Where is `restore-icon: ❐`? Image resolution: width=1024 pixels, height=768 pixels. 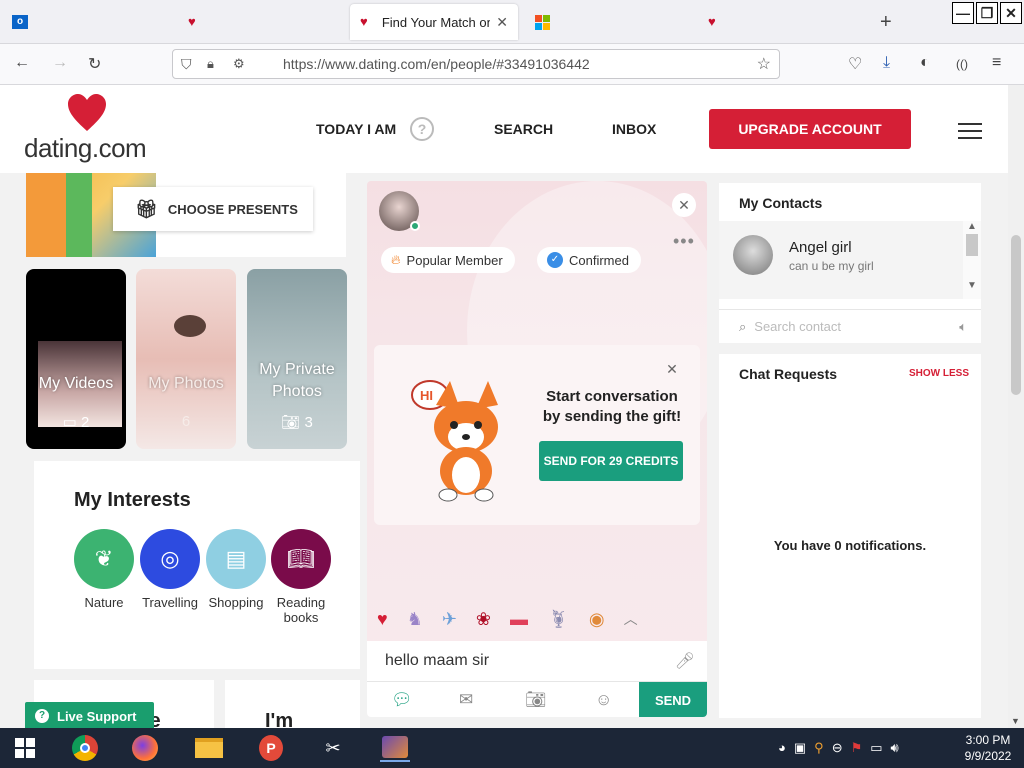
restore-icon: ❐ is located at coordinates (987, 13).